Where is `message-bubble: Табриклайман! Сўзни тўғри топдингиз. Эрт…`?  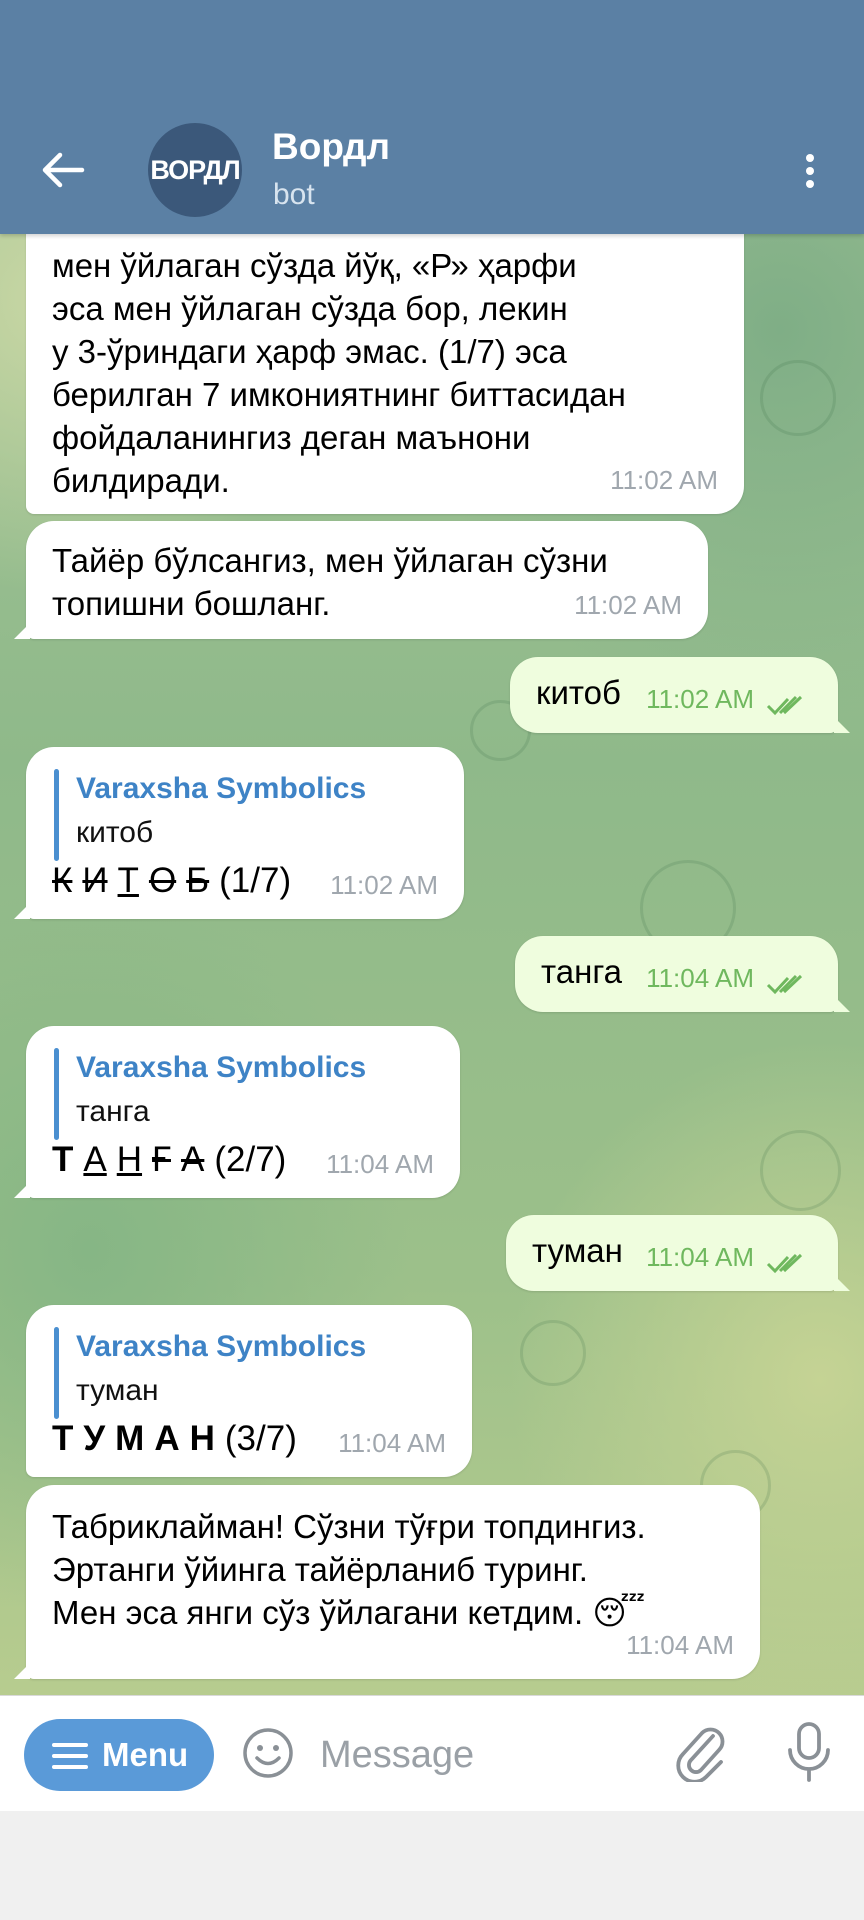 message-bubble: Табриклайман! Сўзни тўғри топдингиз. Эрт… is located at coordinates (387, 1582).